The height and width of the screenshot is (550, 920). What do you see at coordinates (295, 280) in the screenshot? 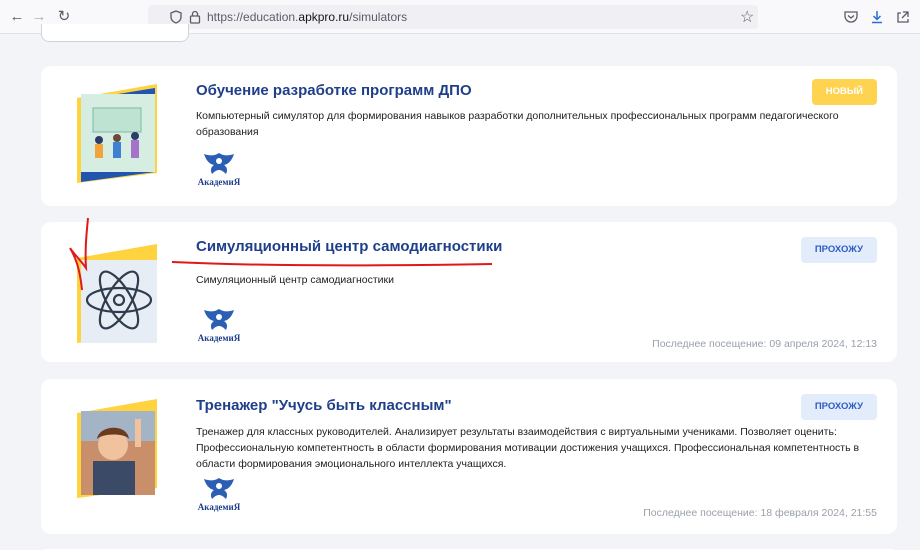
I see `card-description: Симуляционный центр самодиагностики` at bounding box center [295, 280].